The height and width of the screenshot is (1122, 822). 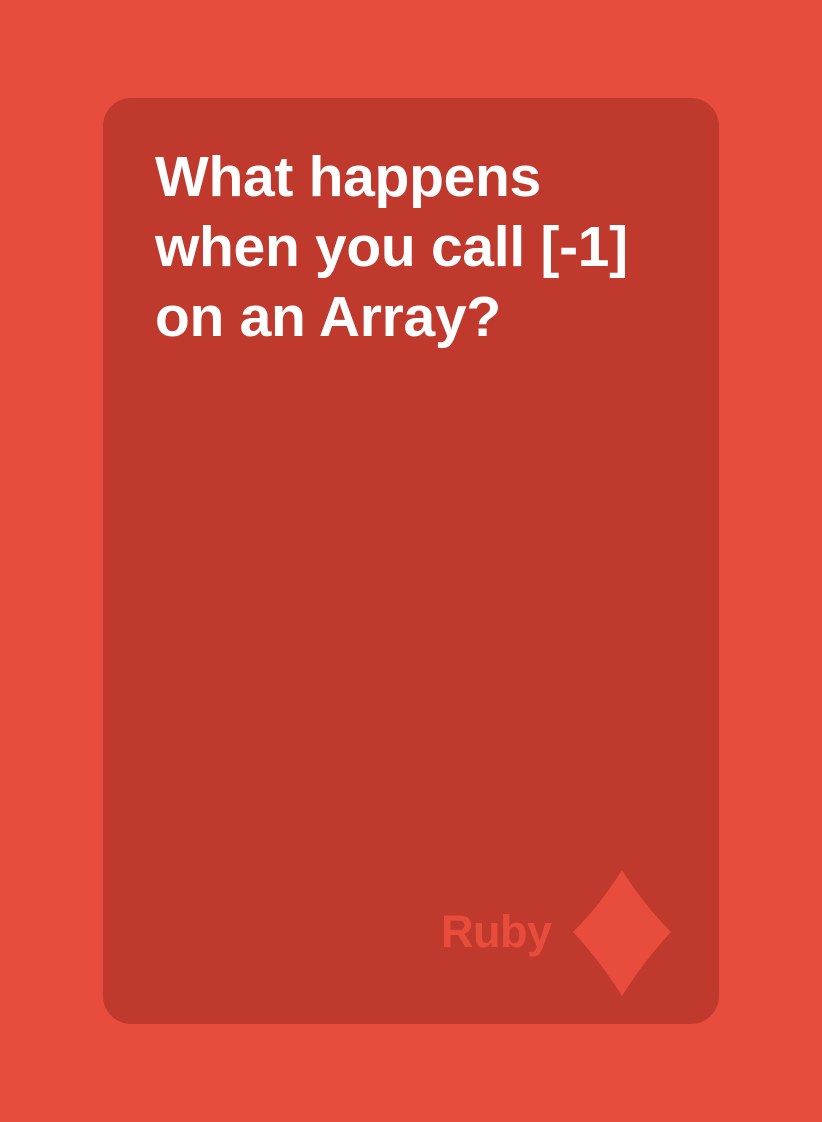 I want to click on question-line: on an Array?, so click(x=328, y=317).